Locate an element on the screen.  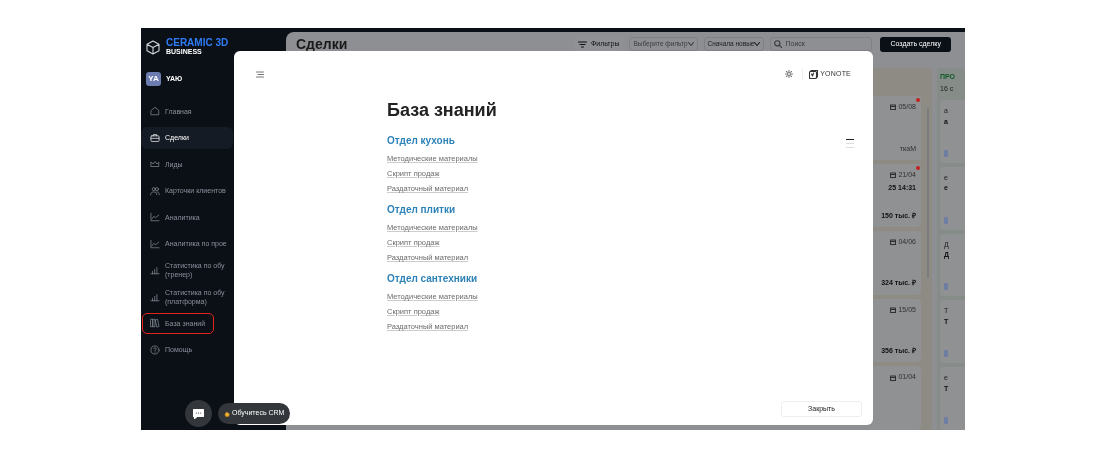
chat-icon is located at coordinates (198, 413).